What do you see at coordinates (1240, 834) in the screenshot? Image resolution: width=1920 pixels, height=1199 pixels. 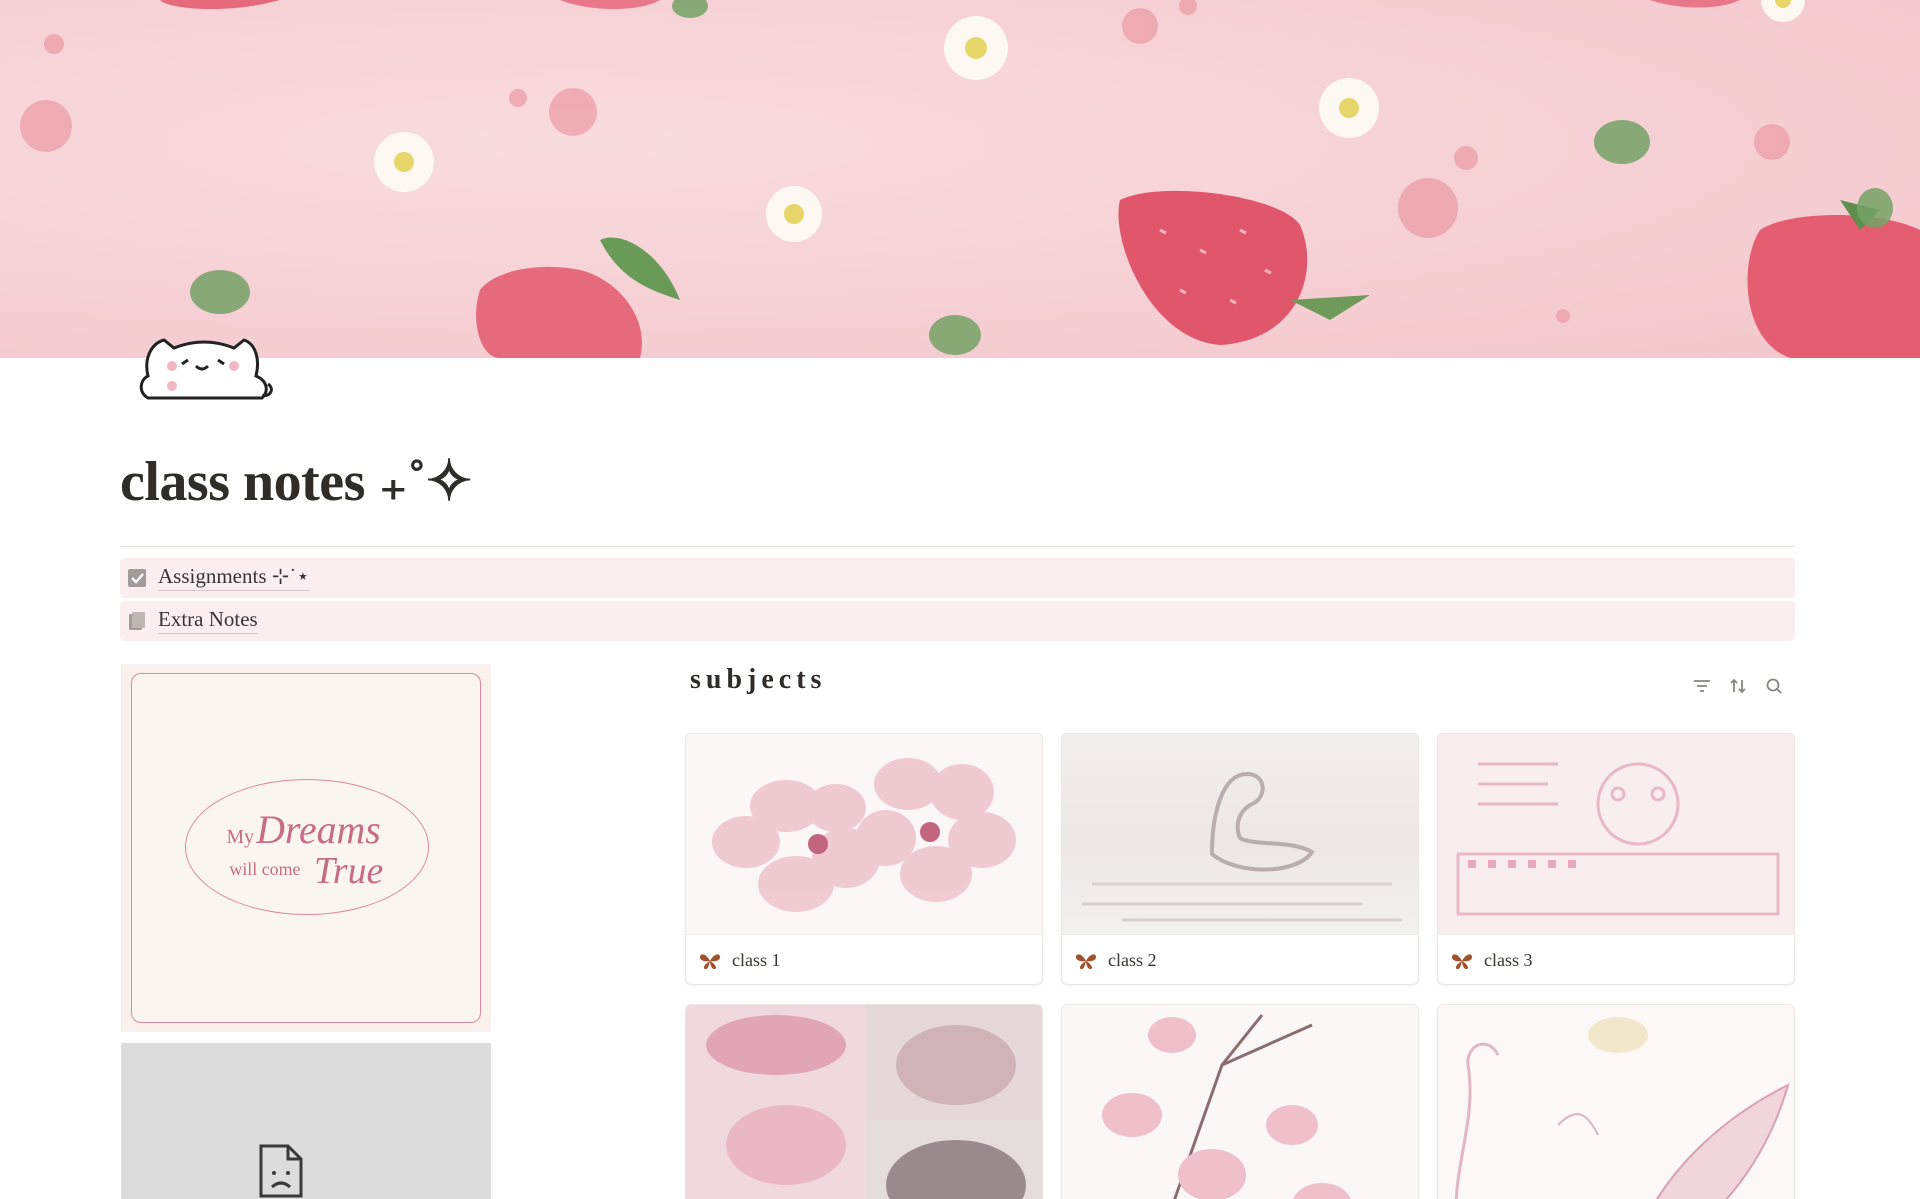 I see `card-cover-swan` at bounding box center [1240, 834].